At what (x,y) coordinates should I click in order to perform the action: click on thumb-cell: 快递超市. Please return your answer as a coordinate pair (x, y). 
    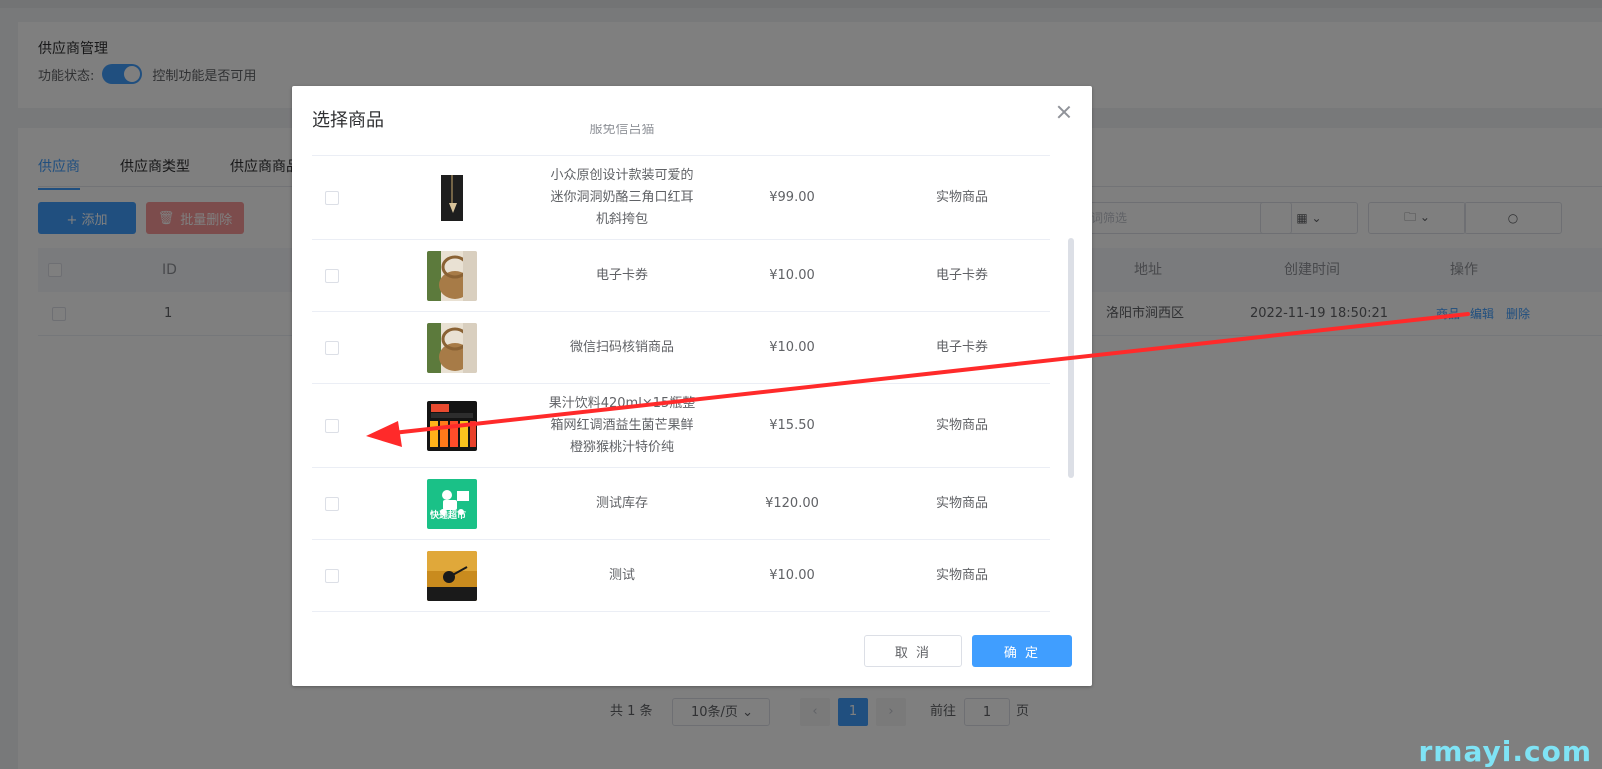
    Looking at the image, I should click on (452, 503).